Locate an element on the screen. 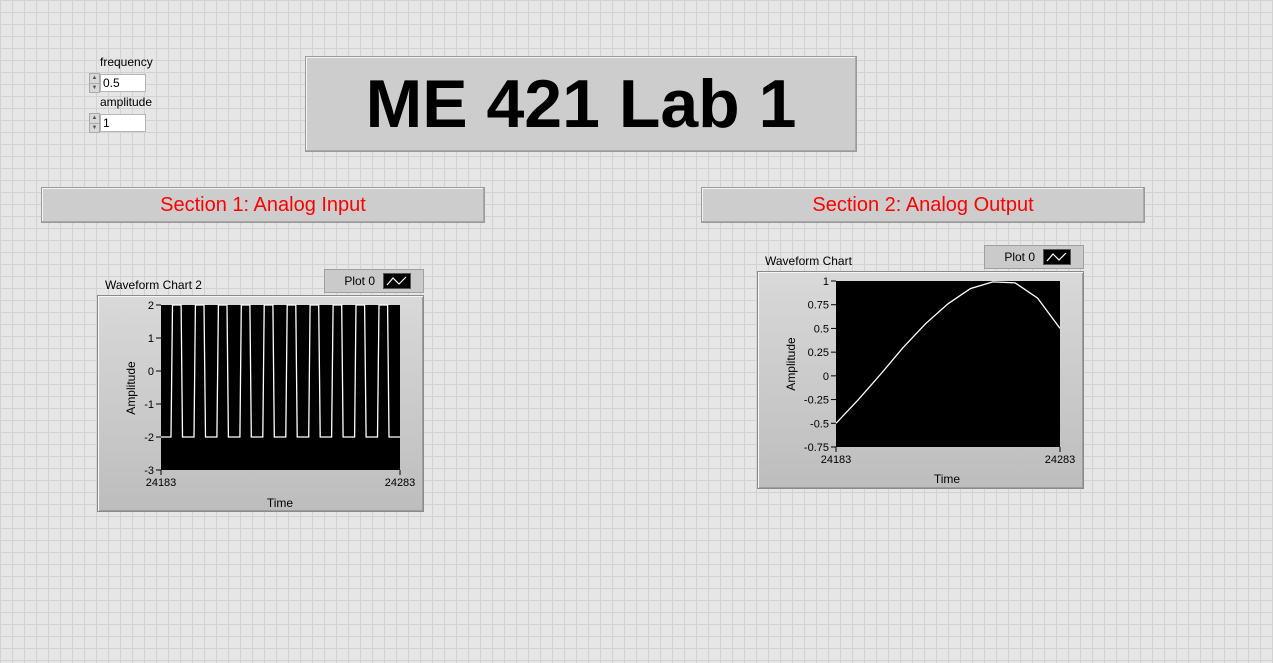  chart-2-legend: Plot 0 is located at coordinates (1034, 257).